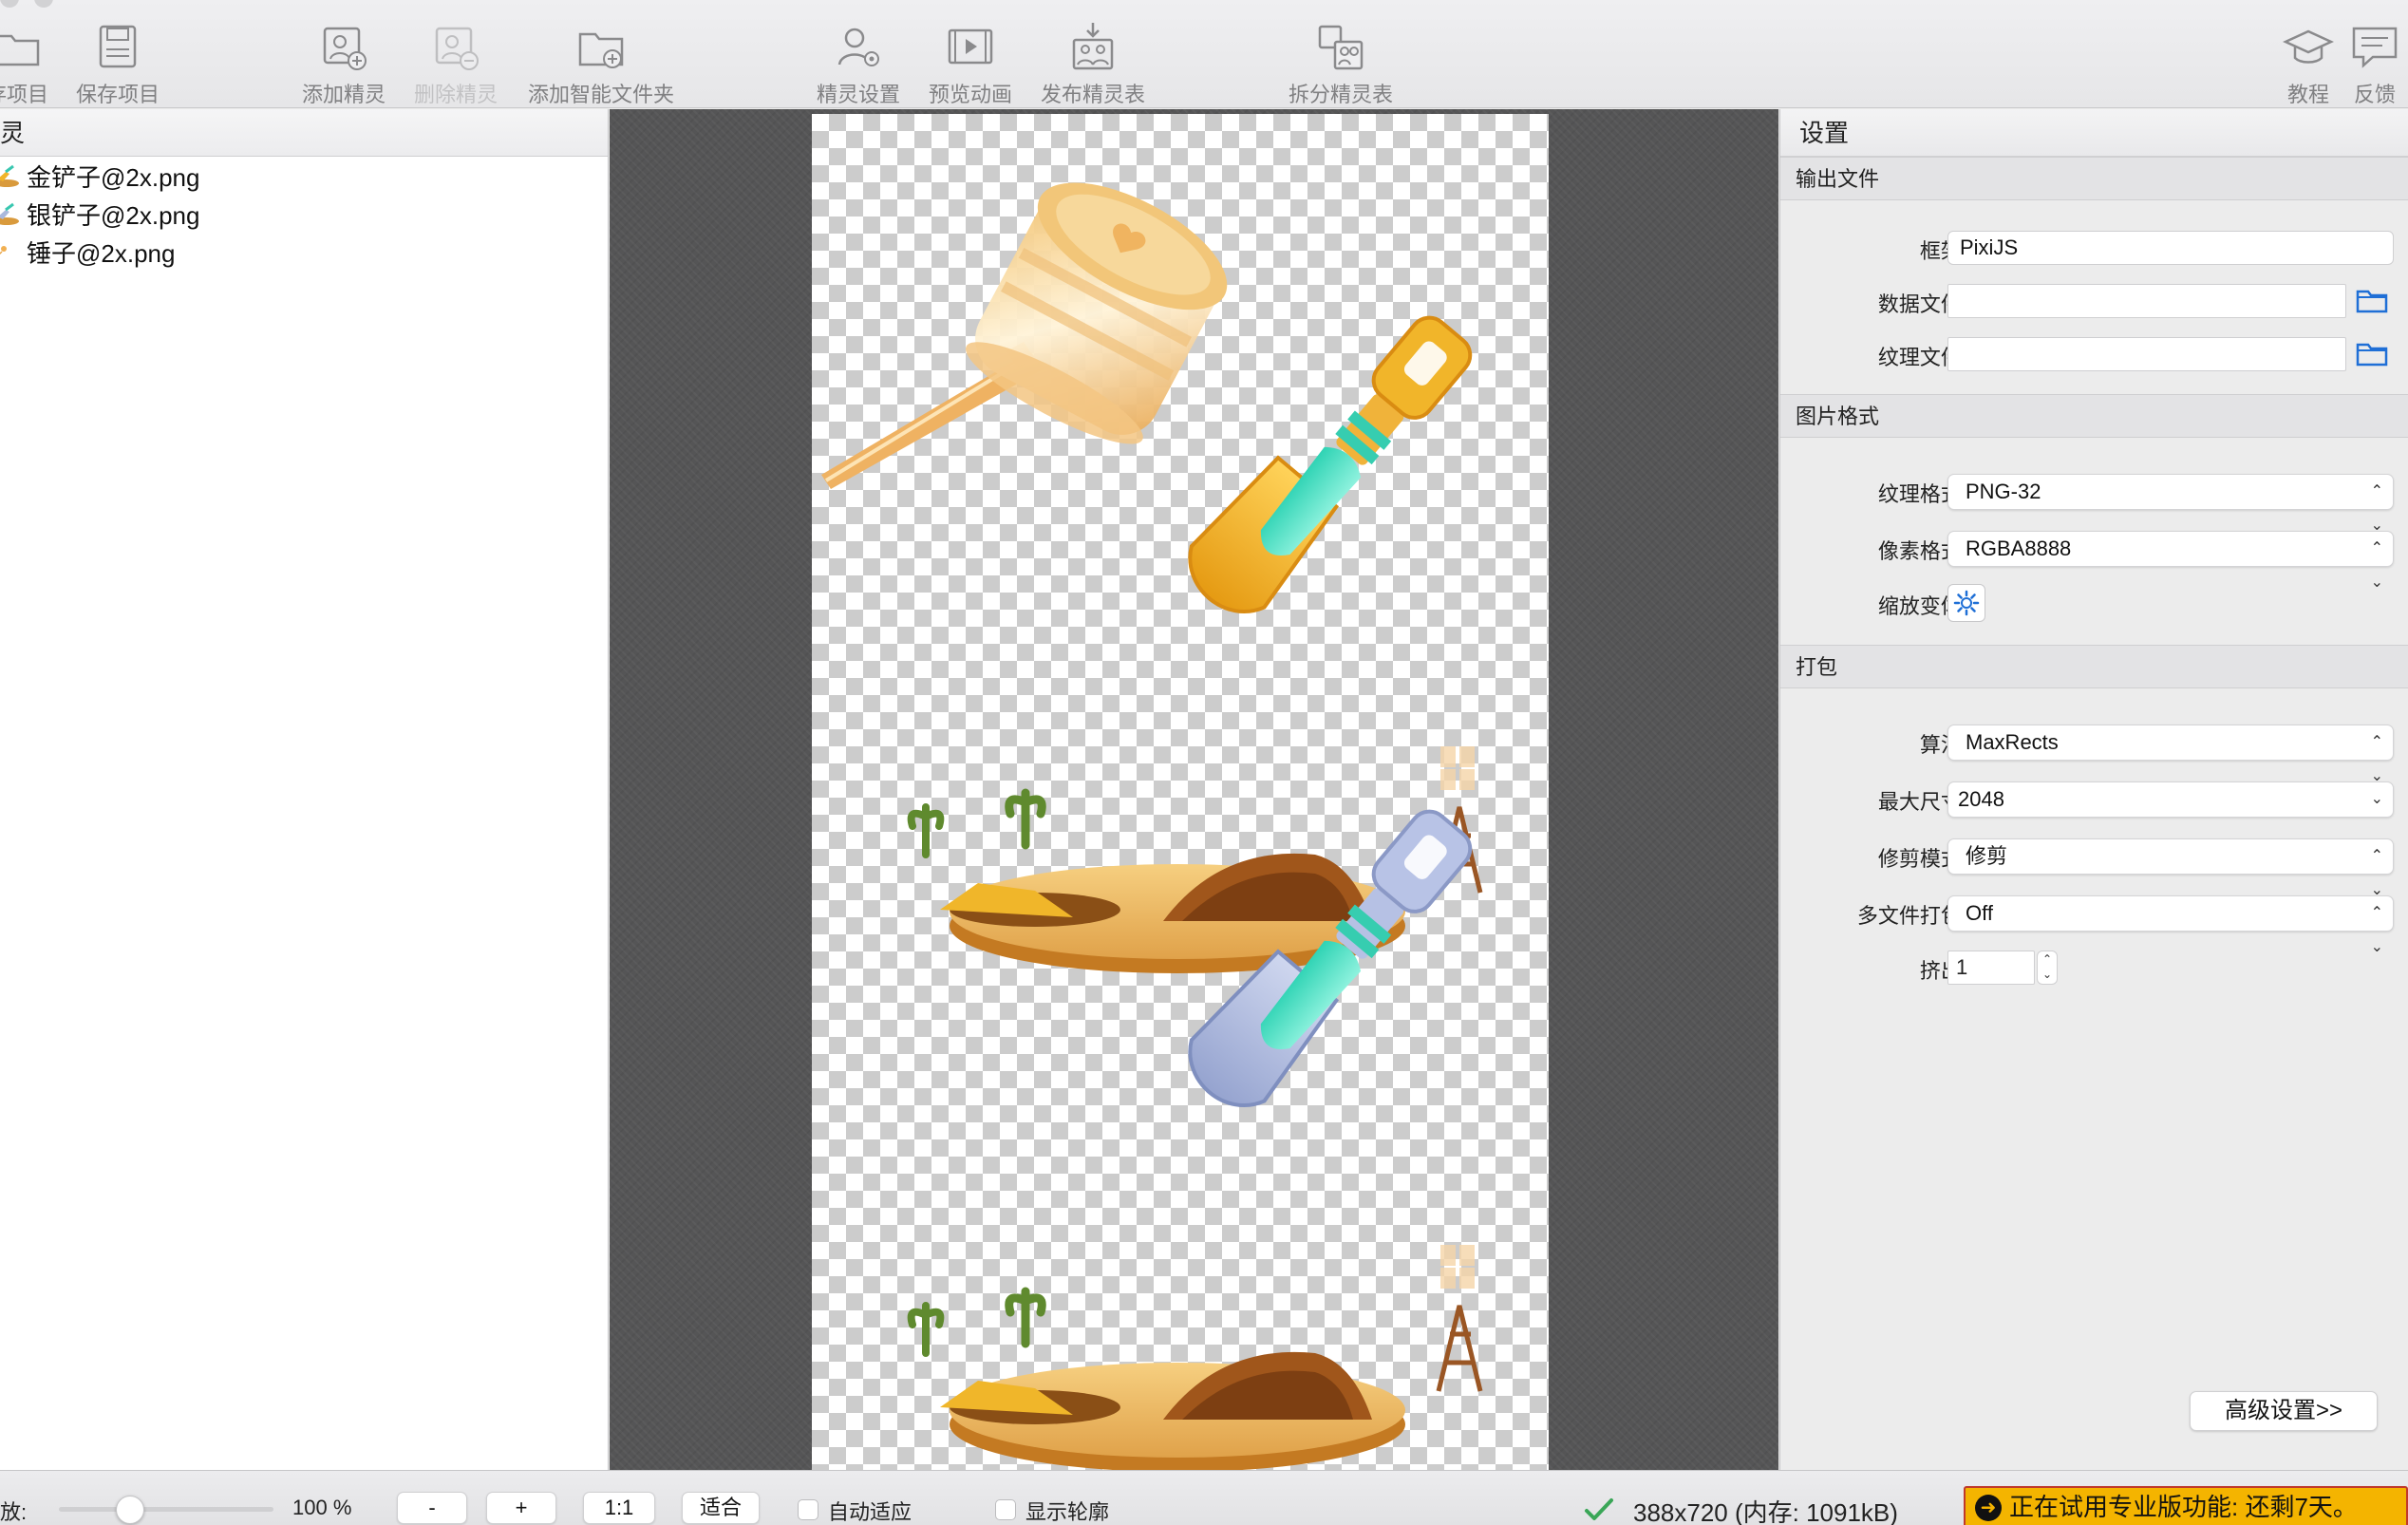 The height and width of the screenshot is (1525, 2408). I want to click on section-packing: 打包, so click(2094, 667).